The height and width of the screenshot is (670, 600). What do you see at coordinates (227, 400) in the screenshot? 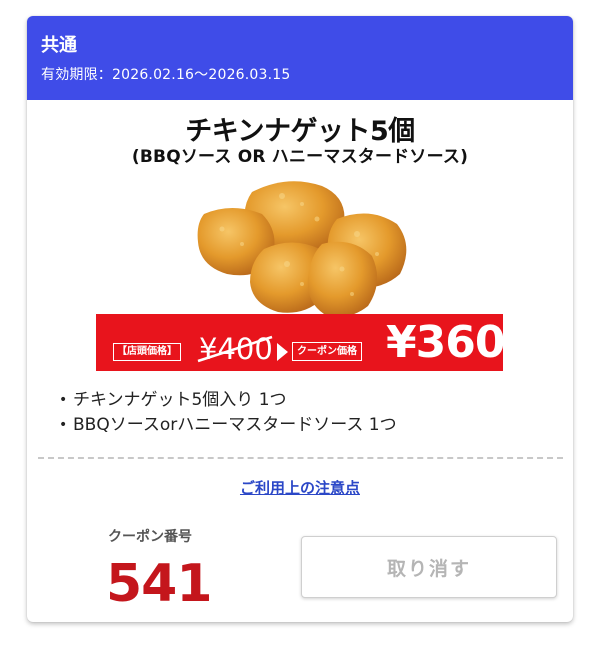
I see `list-item: チキンナゲット5個入り 1つ` at bounding box center [227, 400].